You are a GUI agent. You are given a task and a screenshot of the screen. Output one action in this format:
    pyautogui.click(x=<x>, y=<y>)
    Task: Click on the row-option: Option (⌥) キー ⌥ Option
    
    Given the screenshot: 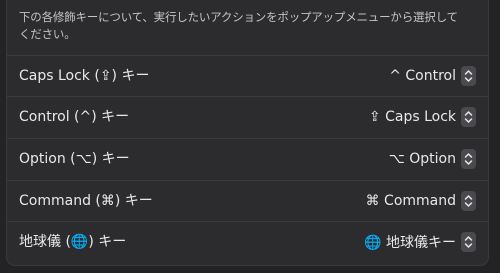 What is the action you would take?
    pyautogui.click(x=247, y=158)
    